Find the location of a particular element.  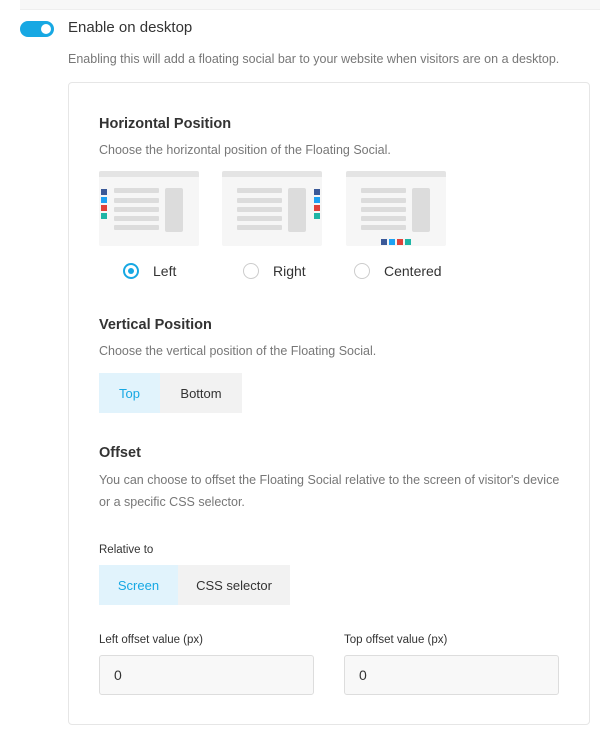

position-centered-illustration is located at coordinates (396, 208).